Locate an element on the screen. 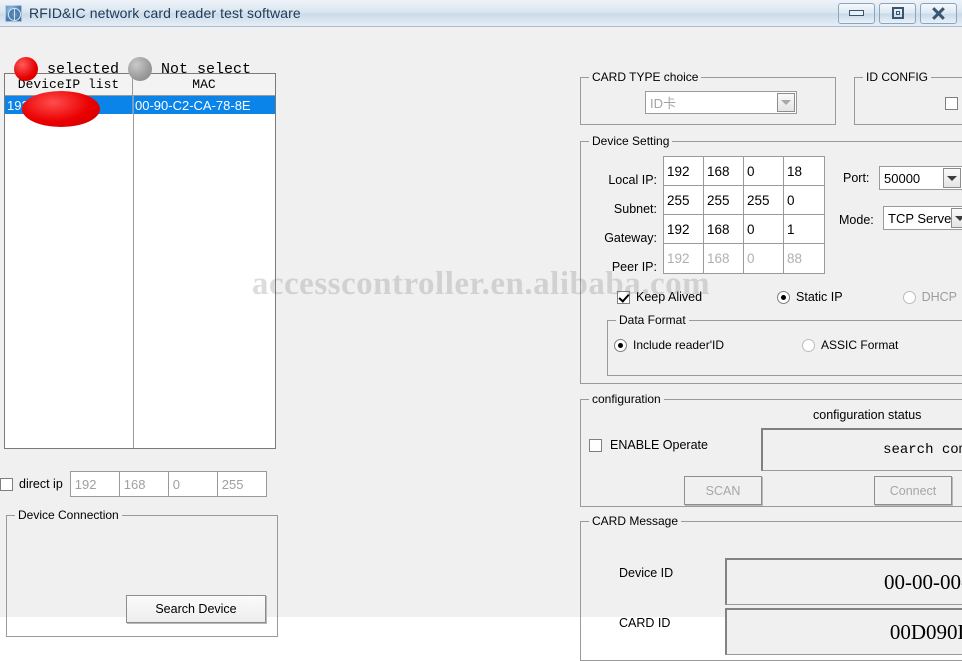  data-format-legend: Data Format is located at coordinates (652, 320).